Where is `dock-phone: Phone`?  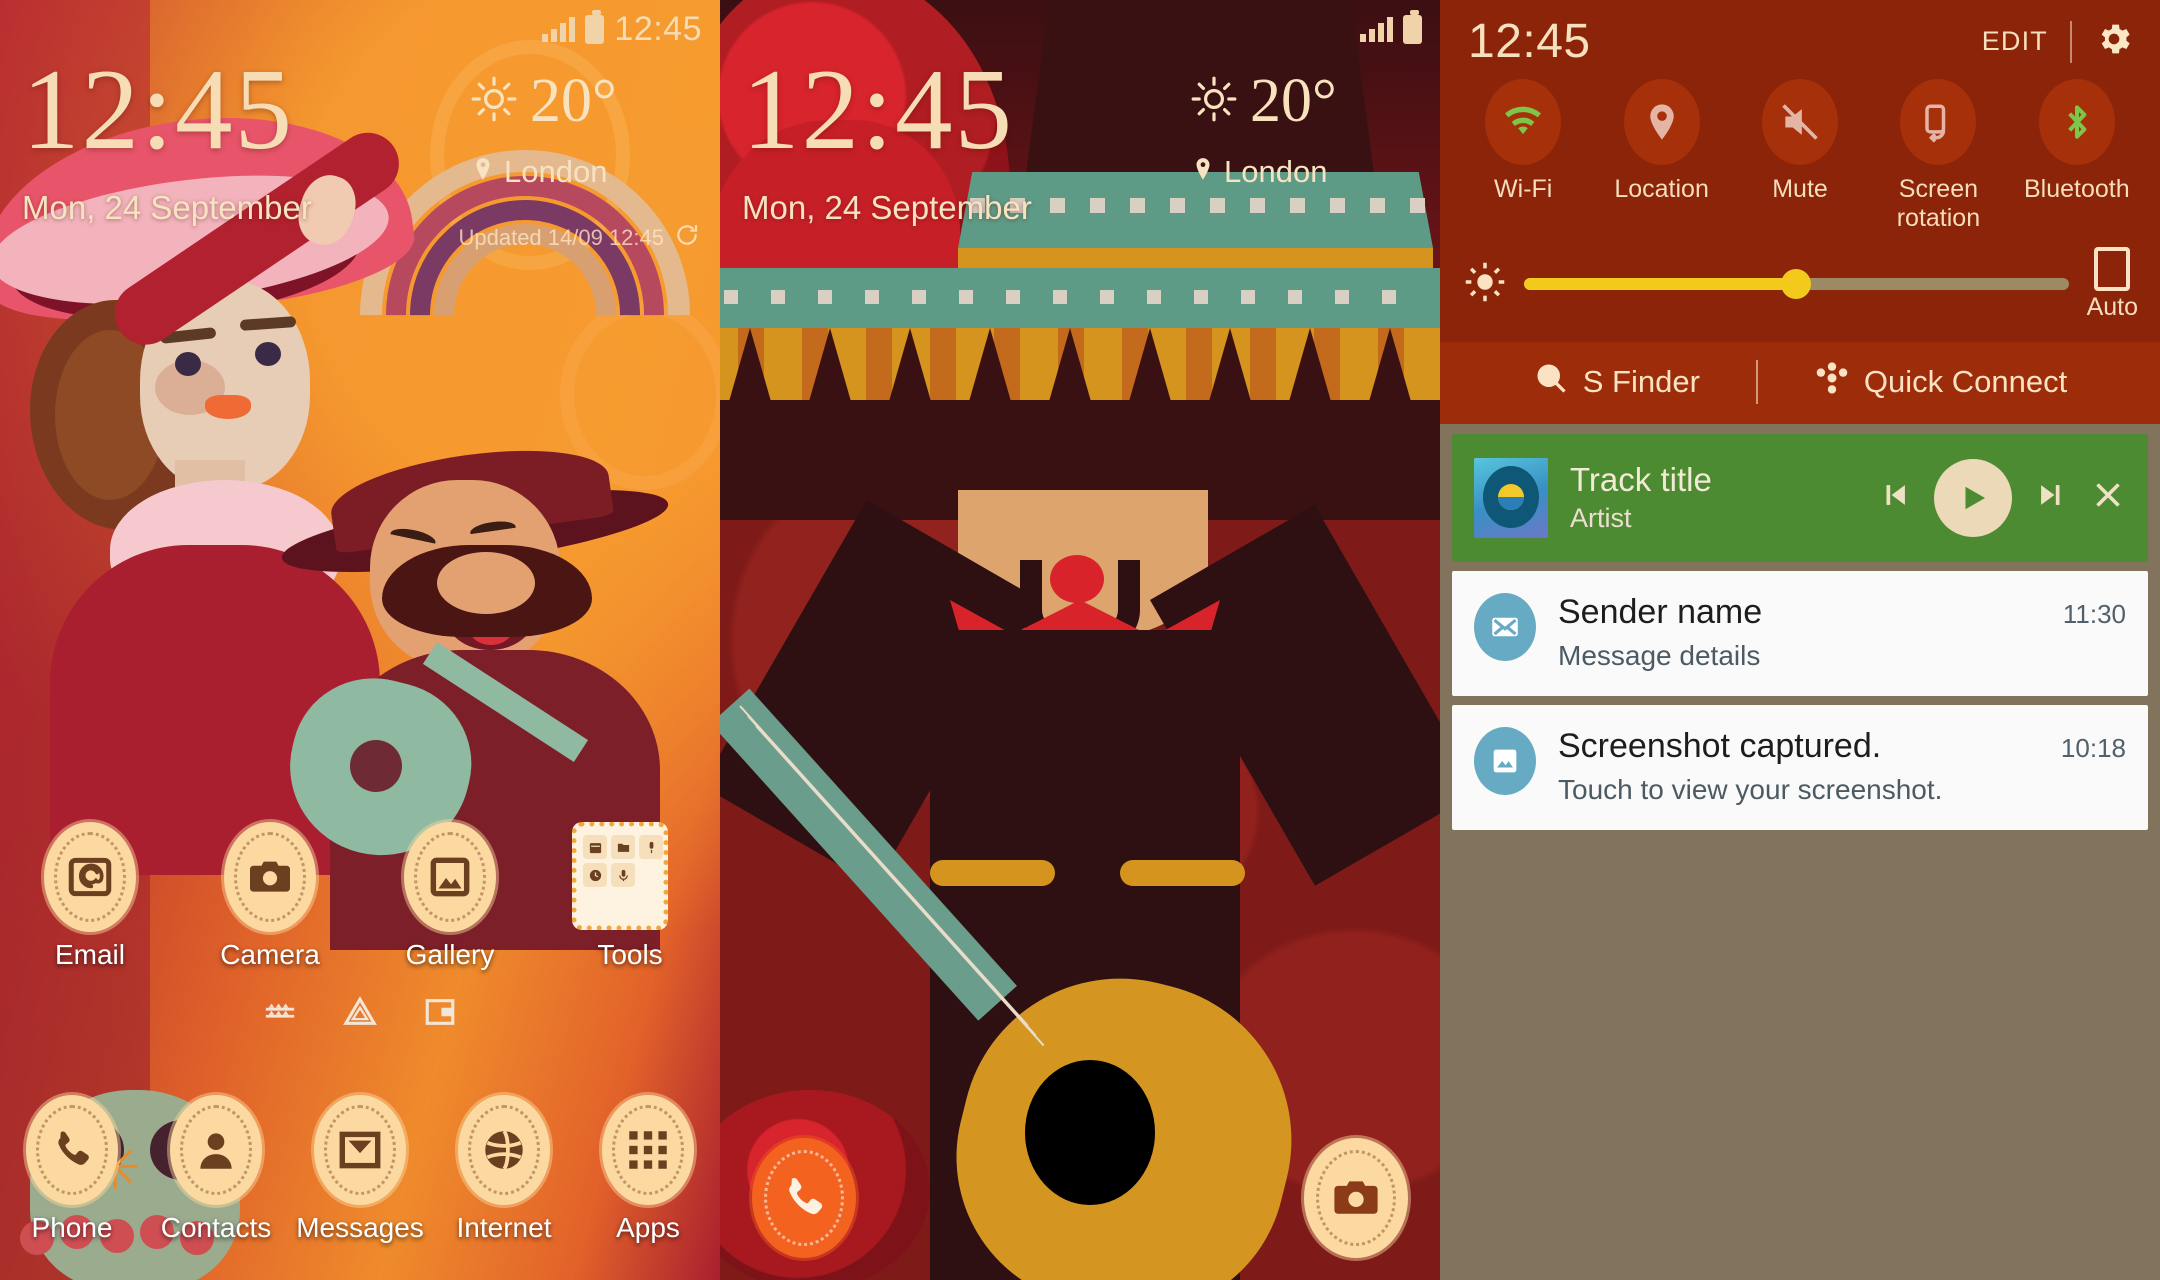 dock-phone: Phone is located at coordinates (72, 1171).